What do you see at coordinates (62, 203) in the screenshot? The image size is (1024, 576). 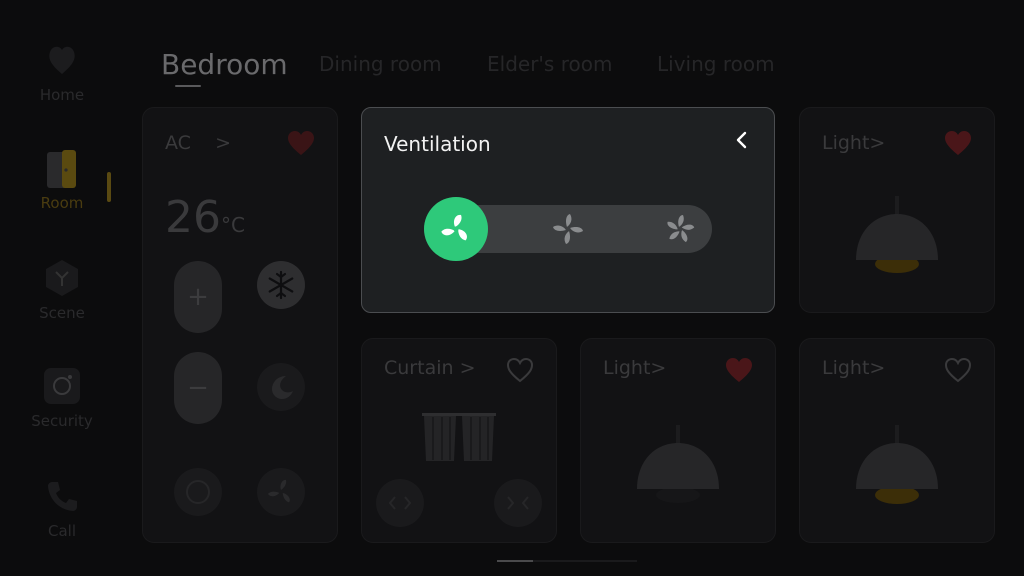 I see `sidebar-item-label: Room` at bounding box center [62, 203].